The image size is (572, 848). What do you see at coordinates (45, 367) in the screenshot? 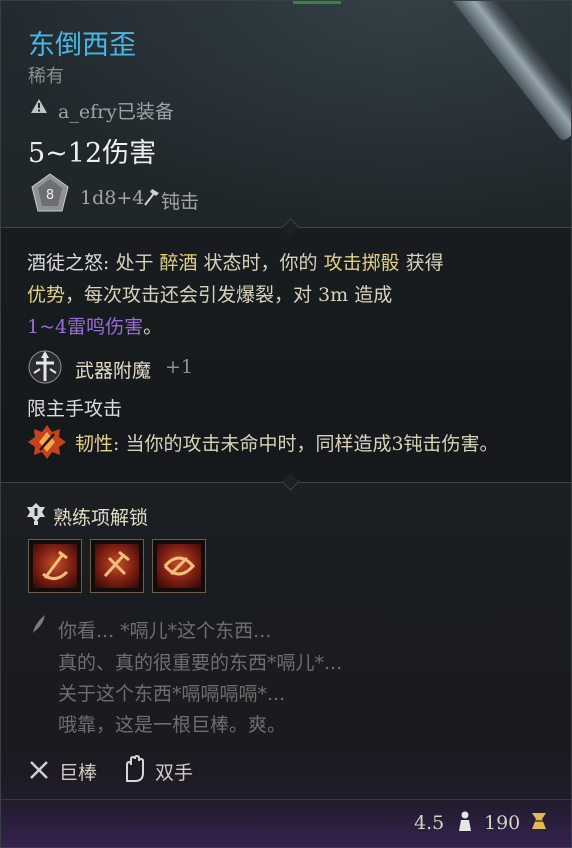
I see `weapon-enchantment-icon` at bounding box center [45, 367].